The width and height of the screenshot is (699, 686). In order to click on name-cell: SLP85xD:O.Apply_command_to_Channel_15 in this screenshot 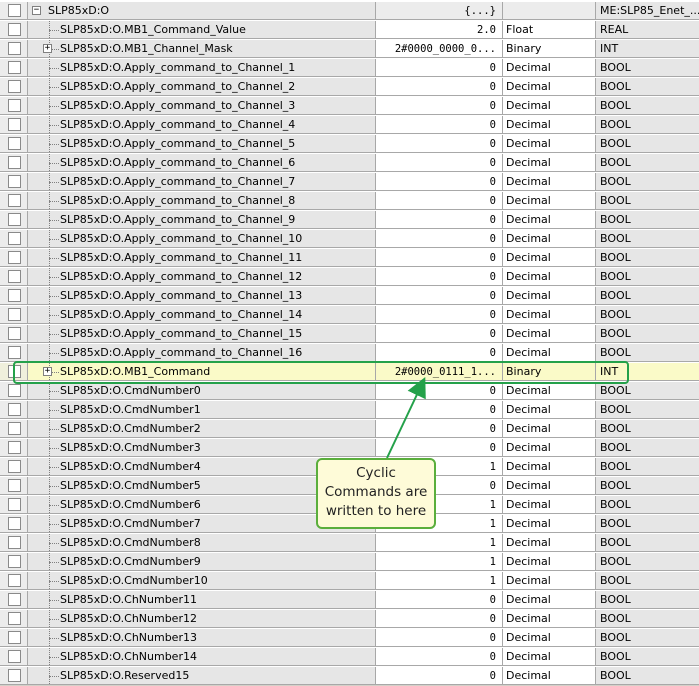, I will do `click(202, 334)`.